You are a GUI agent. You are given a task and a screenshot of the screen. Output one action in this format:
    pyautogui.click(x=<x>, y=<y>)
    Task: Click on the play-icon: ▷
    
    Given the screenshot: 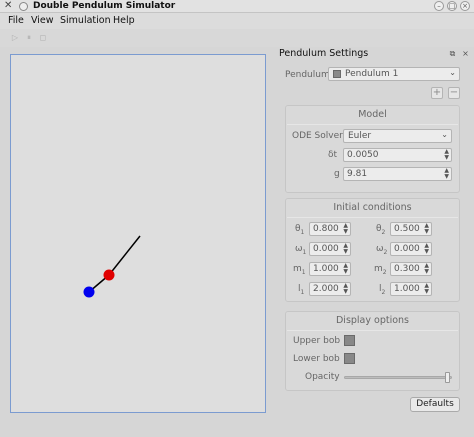 What is the action you would take?
    pyautogui.click(x=15, y=37)
    